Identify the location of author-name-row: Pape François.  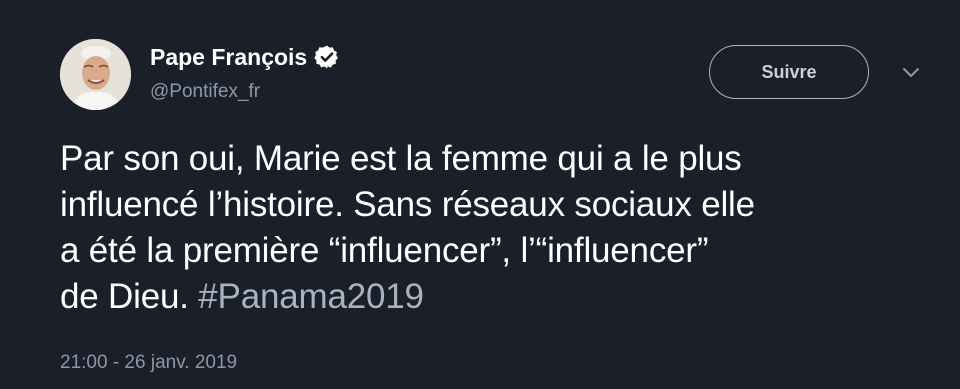
(245, 57).